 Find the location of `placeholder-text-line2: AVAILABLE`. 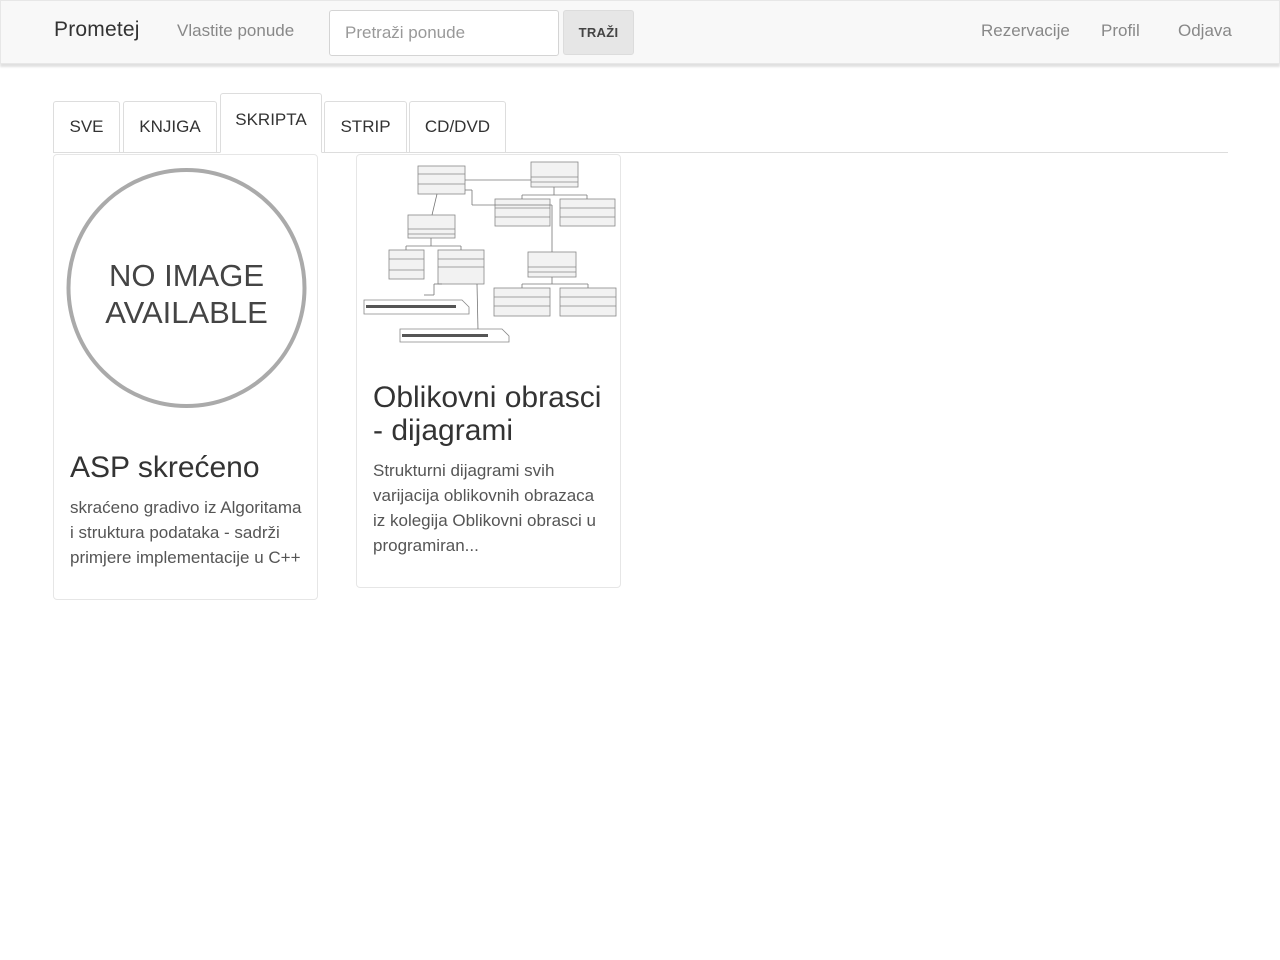

placeholder-text-line2: AVAILABLE is located at coordinates (186, 312).